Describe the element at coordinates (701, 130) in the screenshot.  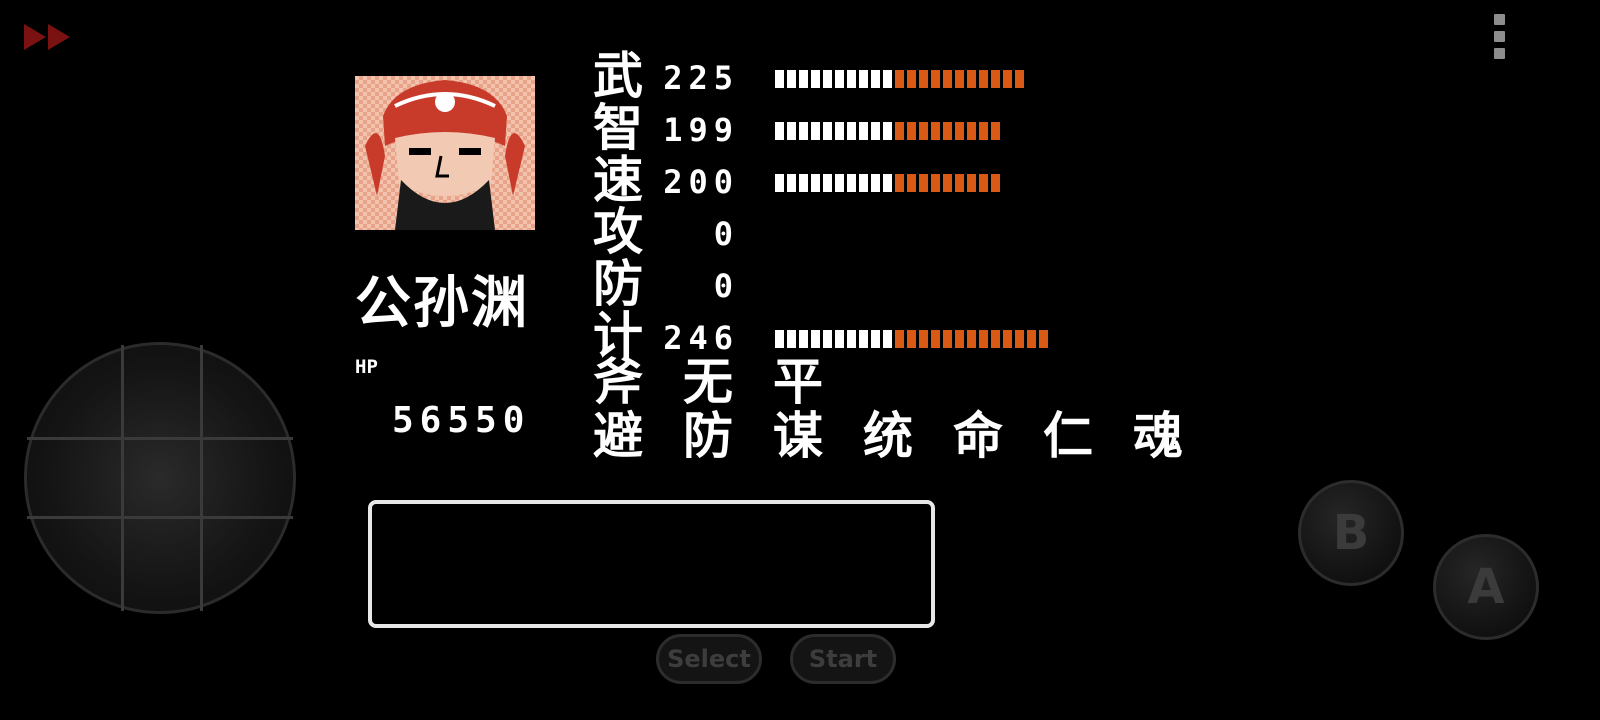
I see `stat-value: 199` at that location.